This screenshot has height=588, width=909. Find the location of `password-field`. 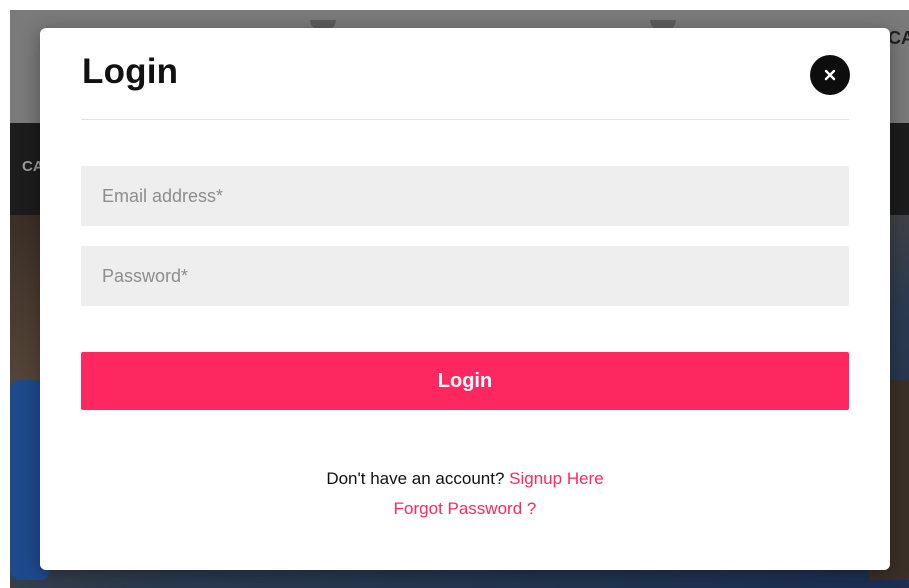

password-field is located at coordinates (465, 276).